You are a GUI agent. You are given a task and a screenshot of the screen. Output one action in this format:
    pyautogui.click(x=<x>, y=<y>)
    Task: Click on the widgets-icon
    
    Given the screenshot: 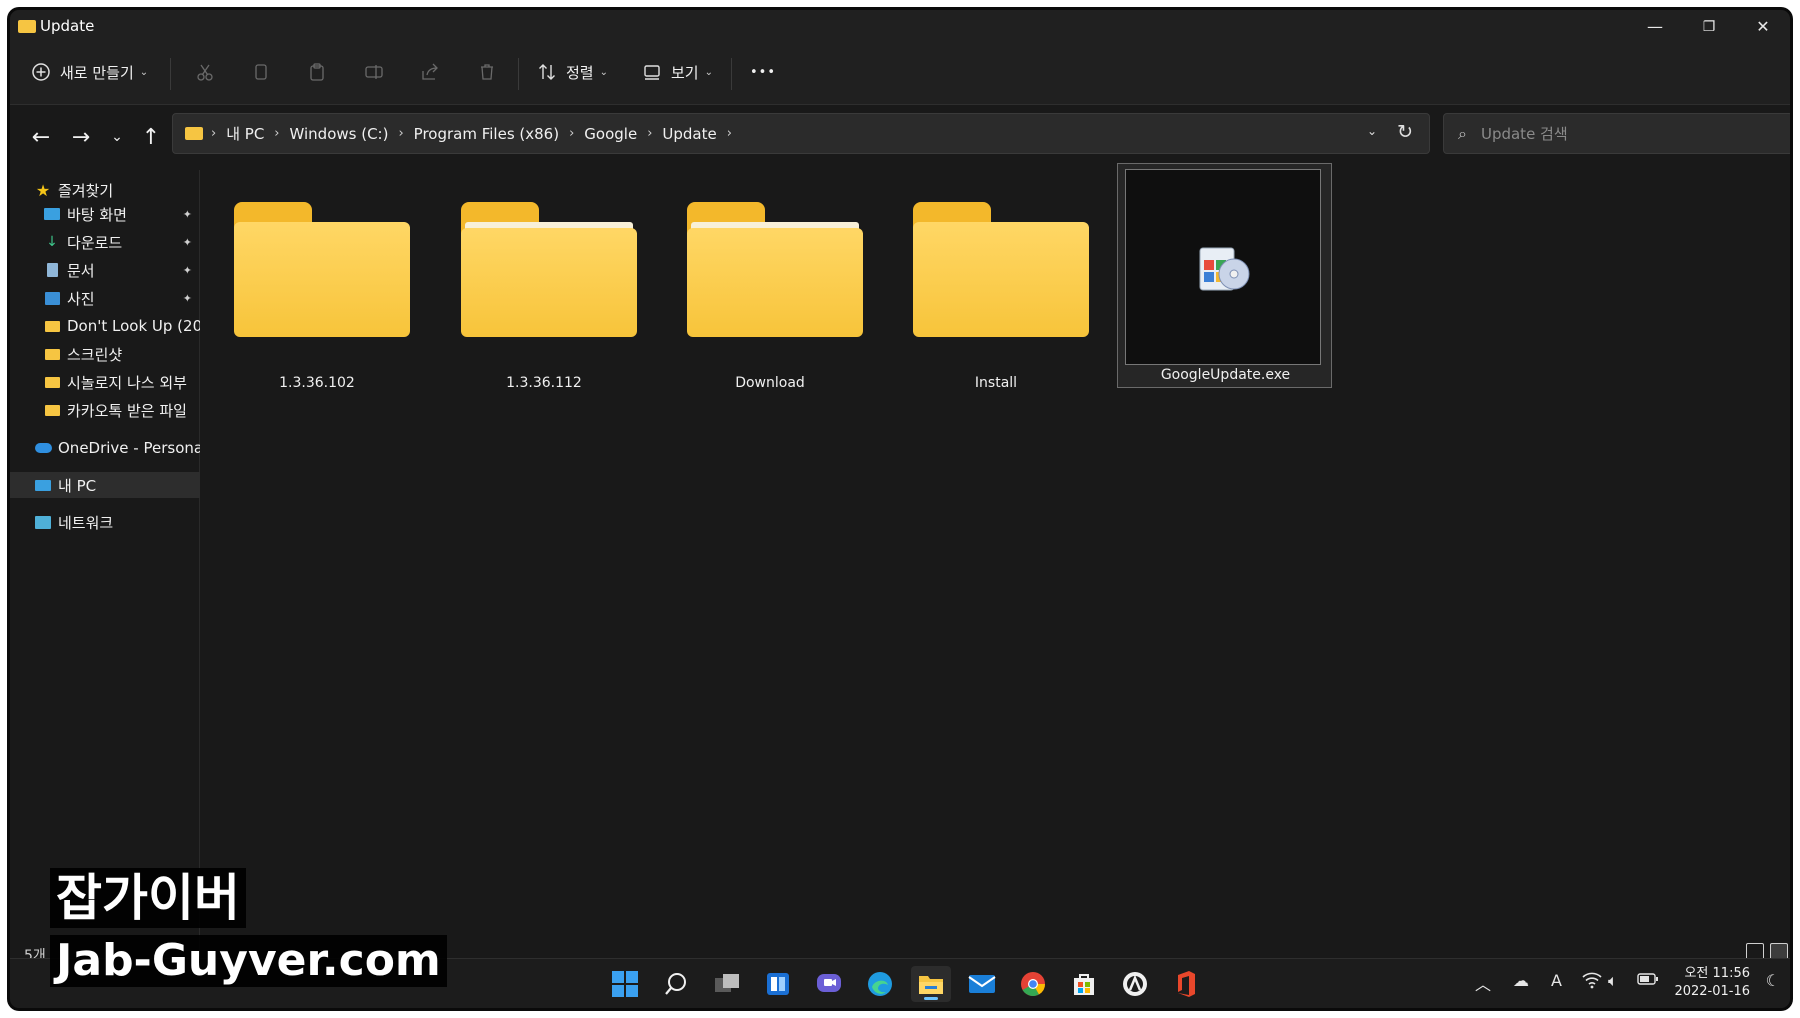 What is the action you would take?
    pyautogui.click(x=778, y=984)
    